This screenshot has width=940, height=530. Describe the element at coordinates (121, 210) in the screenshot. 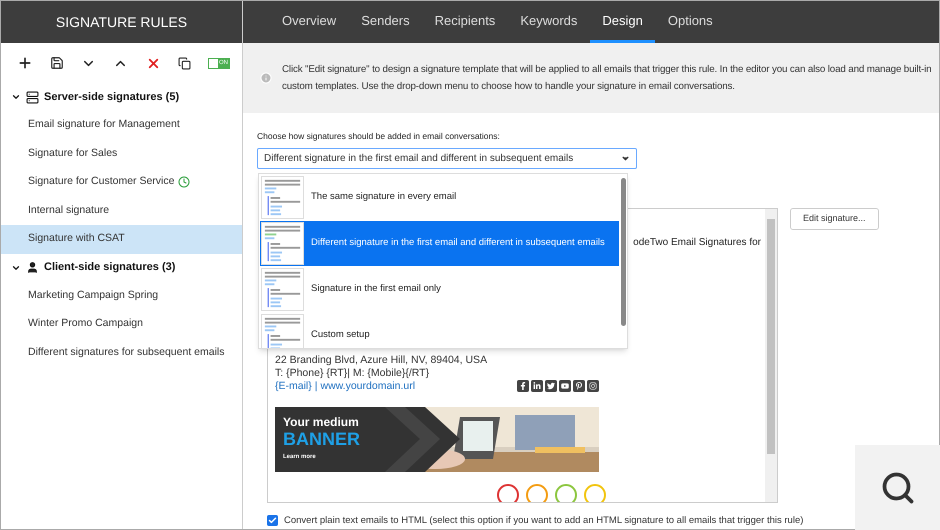

I see `rule-item: Internal signature` at that location.